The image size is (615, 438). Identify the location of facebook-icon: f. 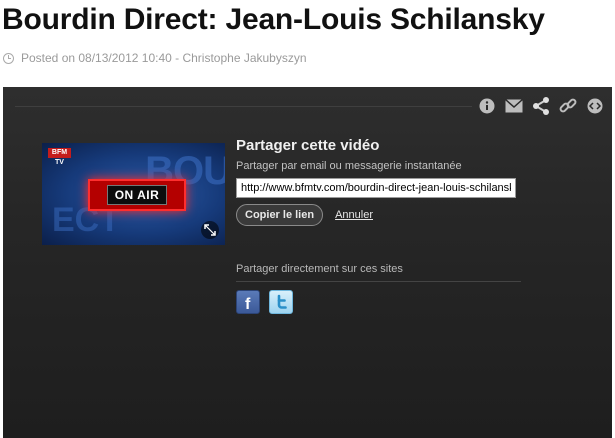
(248, 302).